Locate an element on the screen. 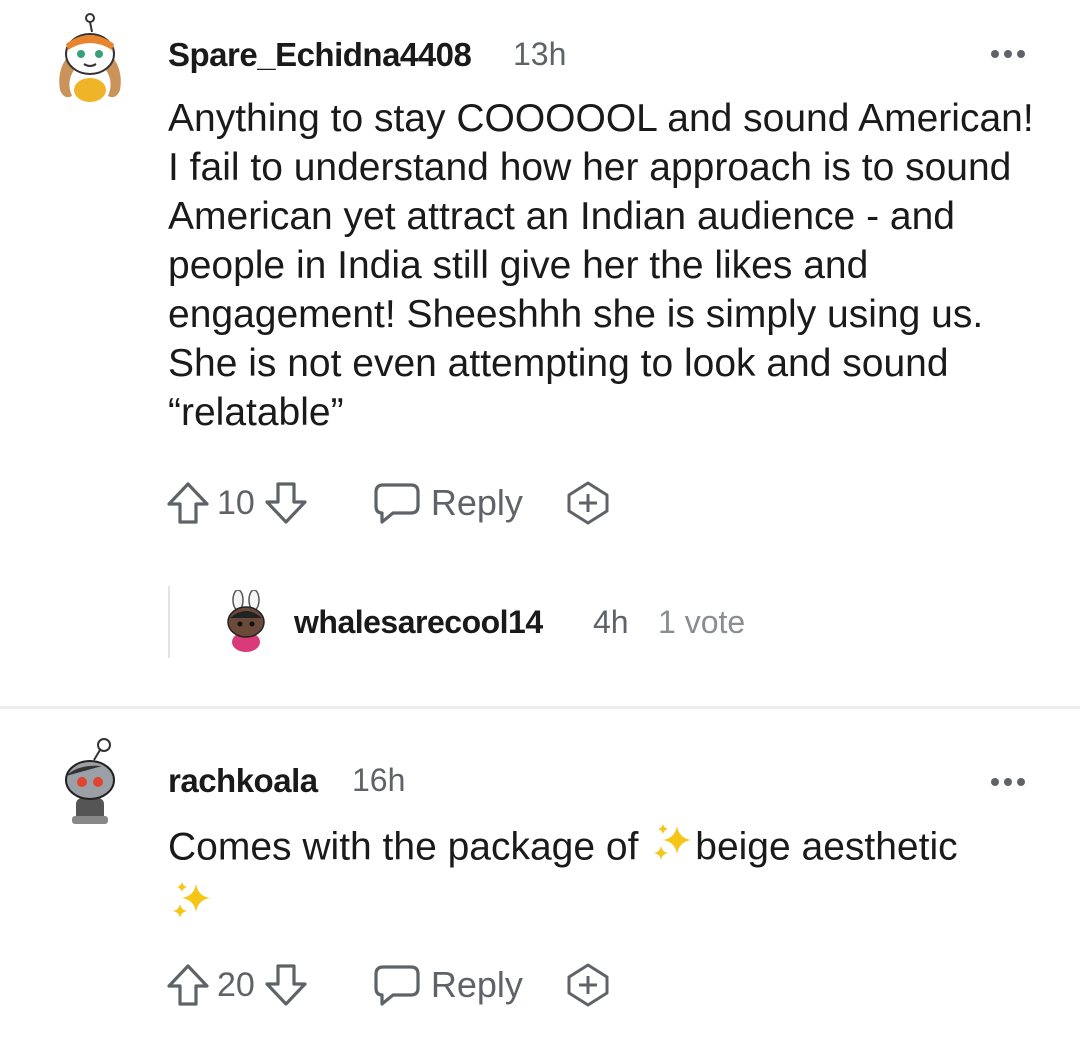 This screenshot has width=1080, height=1044. reply-username: whalesarecool14 is located at coordinates (418, 622).